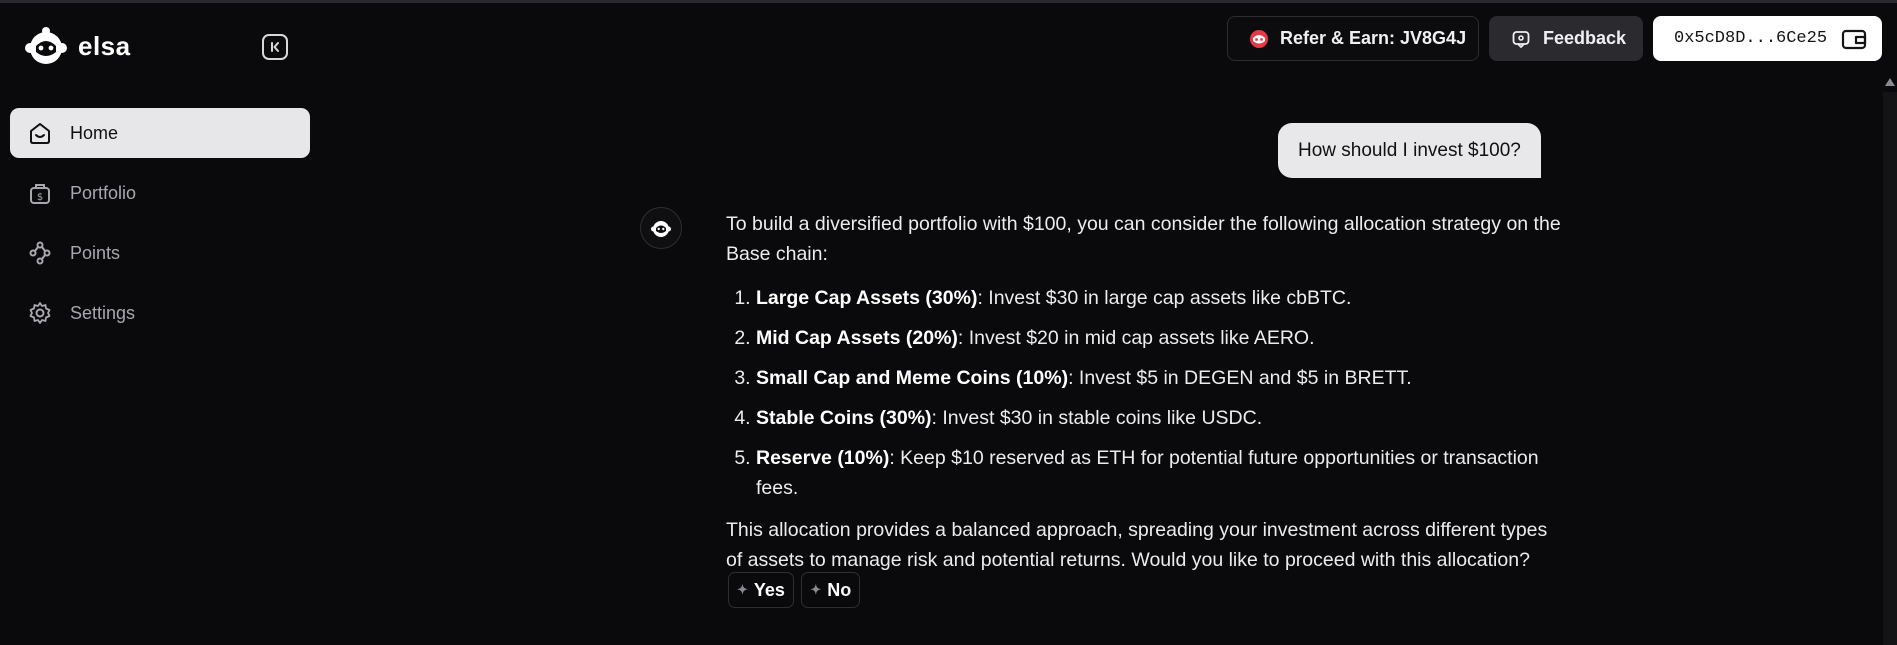 This screenshot has height=645, width=1897. What do you see at coordinates (104, 45) in the screenshot?
I see `app-name: elsa` at bounding box center [104, 45].